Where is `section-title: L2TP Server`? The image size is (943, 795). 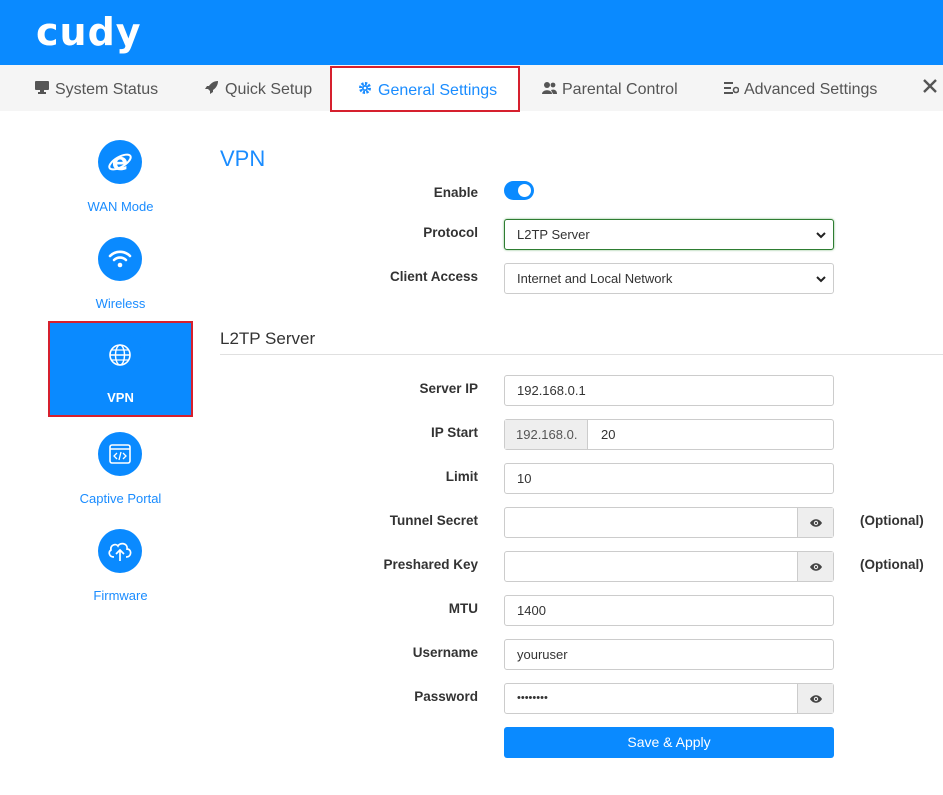 section-title: L2TP Server is located at coordinates (268, 338).